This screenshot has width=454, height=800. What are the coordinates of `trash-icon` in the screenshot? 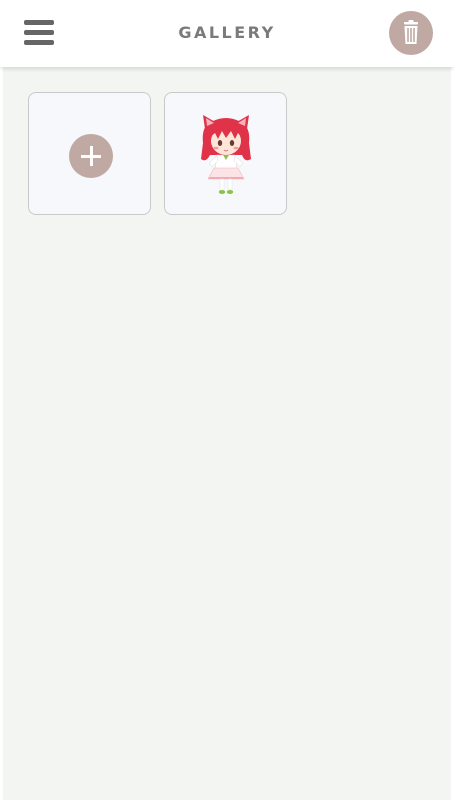 It's located at (411, 33).